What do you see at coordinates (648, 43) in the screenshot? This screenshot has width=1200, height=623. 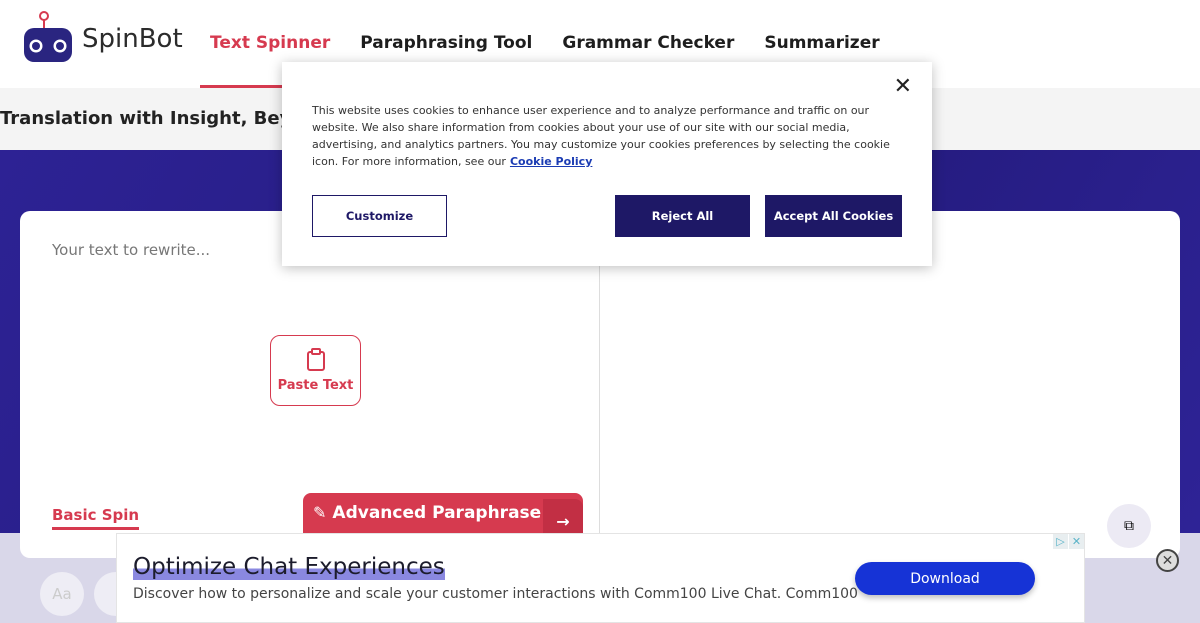 I see `nav-grammar-checker: Grammar Checker` at bounding box center [648, 43].